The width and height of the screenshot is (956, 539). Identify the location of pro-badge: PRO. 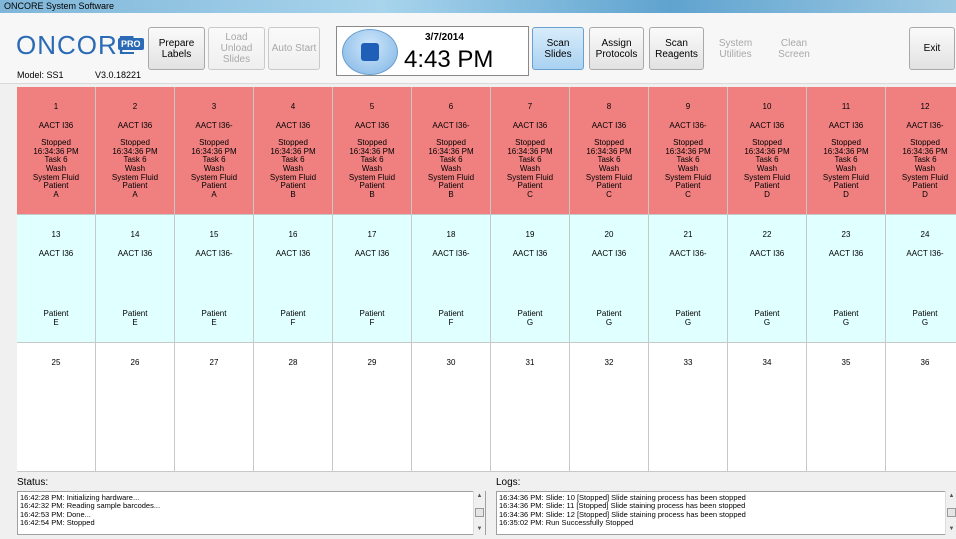
(131, 44).